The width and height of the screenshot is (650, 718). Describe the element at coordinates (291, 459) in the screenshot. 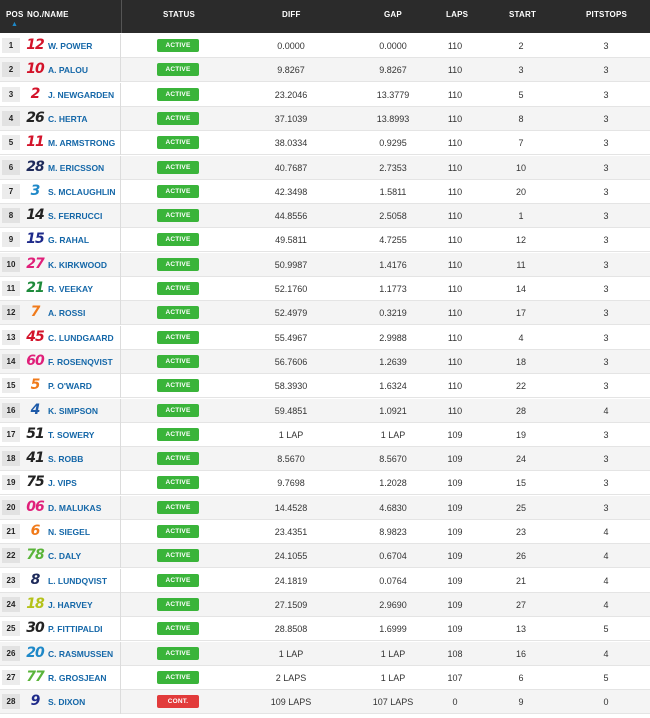

I see `diff-cell: 8.5670` at that location.